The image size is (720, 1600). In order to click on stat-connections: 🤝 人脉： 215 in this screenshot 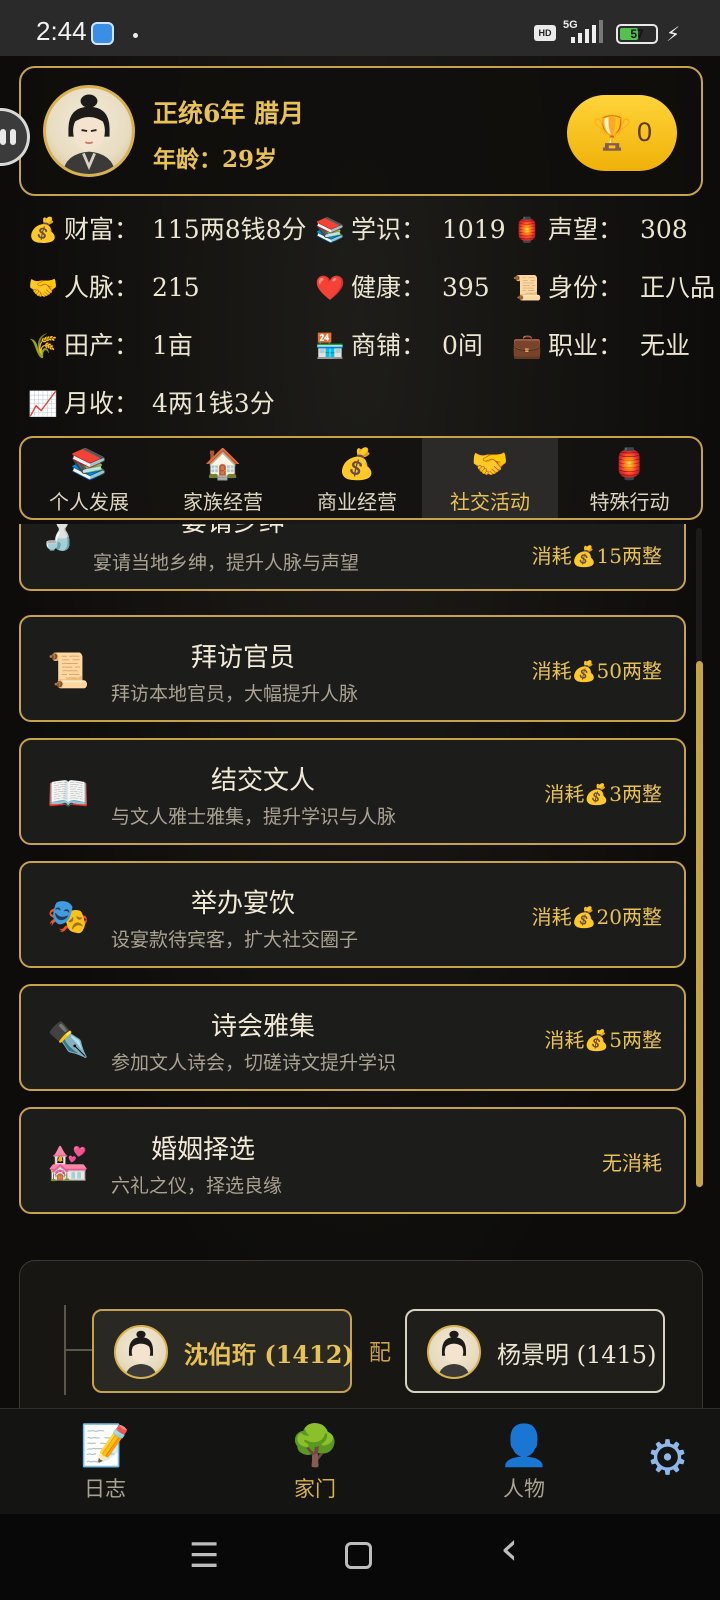, I will do `click(114, 288)`.